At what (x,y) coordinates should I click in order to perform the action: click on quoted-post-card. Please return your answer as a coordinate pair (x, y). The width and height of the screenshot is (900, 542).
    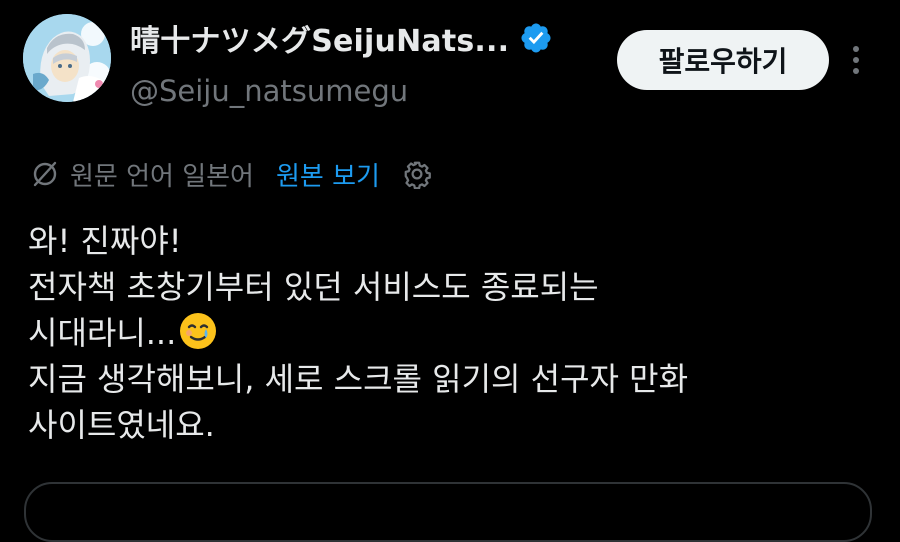
    Looking at the image, I should click on (448, 512).